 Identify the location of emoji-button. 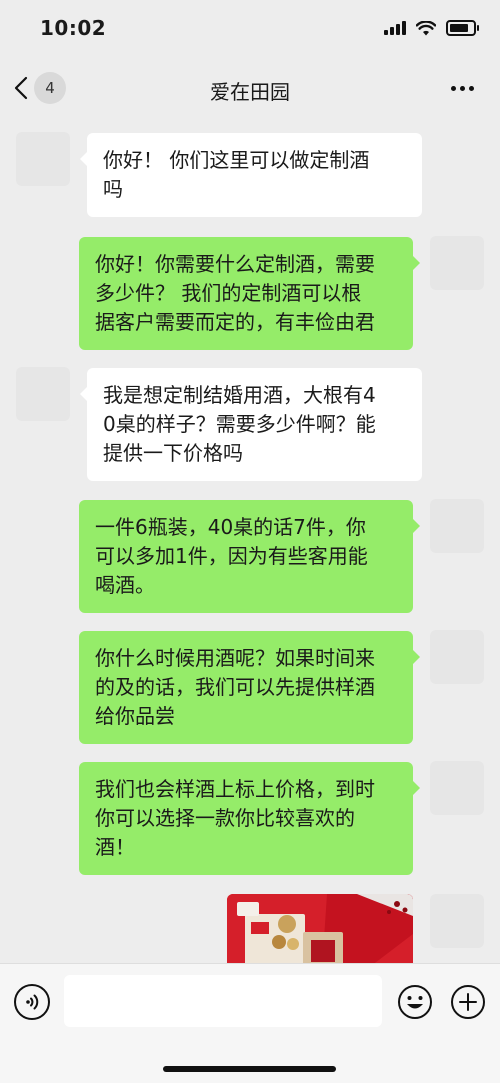
(415, 1002).